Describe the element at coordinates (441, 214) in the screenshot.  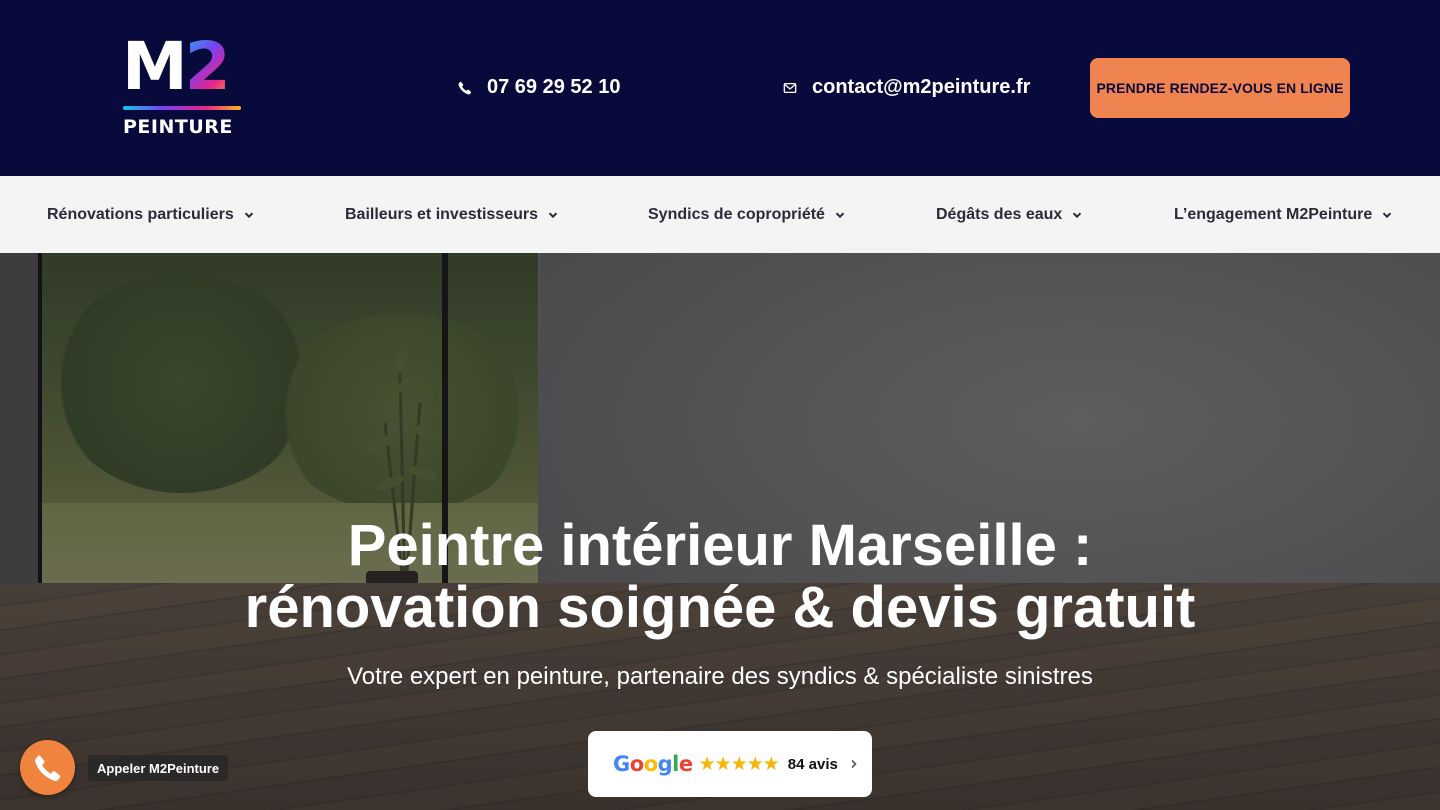
I see `nav-item-label: Bailleurs et investisseurs` at that location.